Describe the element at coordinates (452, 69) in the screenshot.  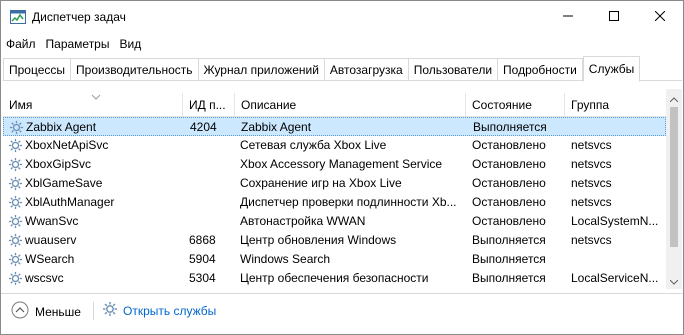
I see `tab-users: Пользователи` at that location.